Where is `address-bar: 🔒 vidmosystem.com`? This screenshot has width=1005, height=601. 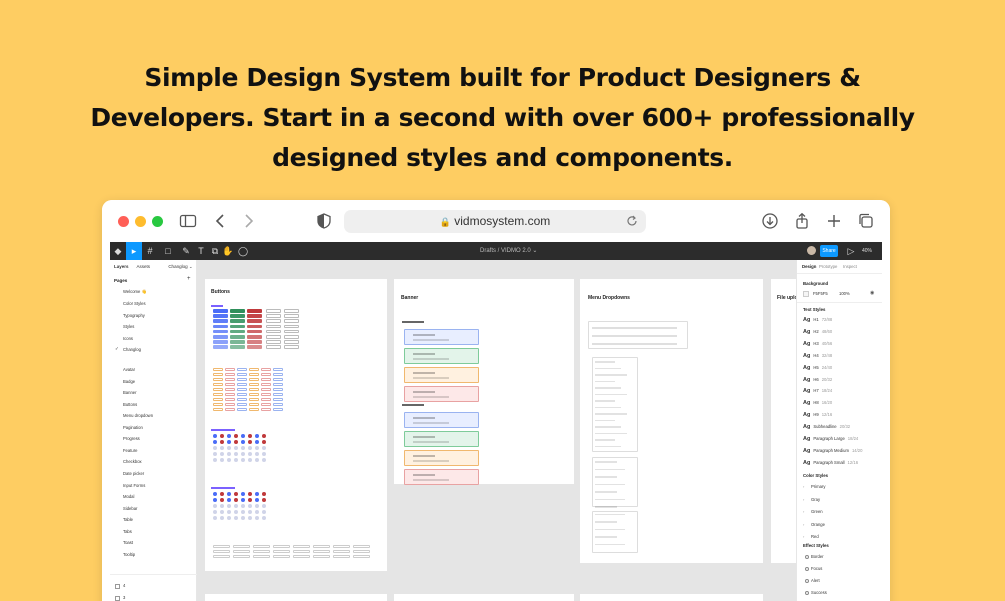 address-bar: 🔒 vidmosystem.com is located at coordinates (495, 221).